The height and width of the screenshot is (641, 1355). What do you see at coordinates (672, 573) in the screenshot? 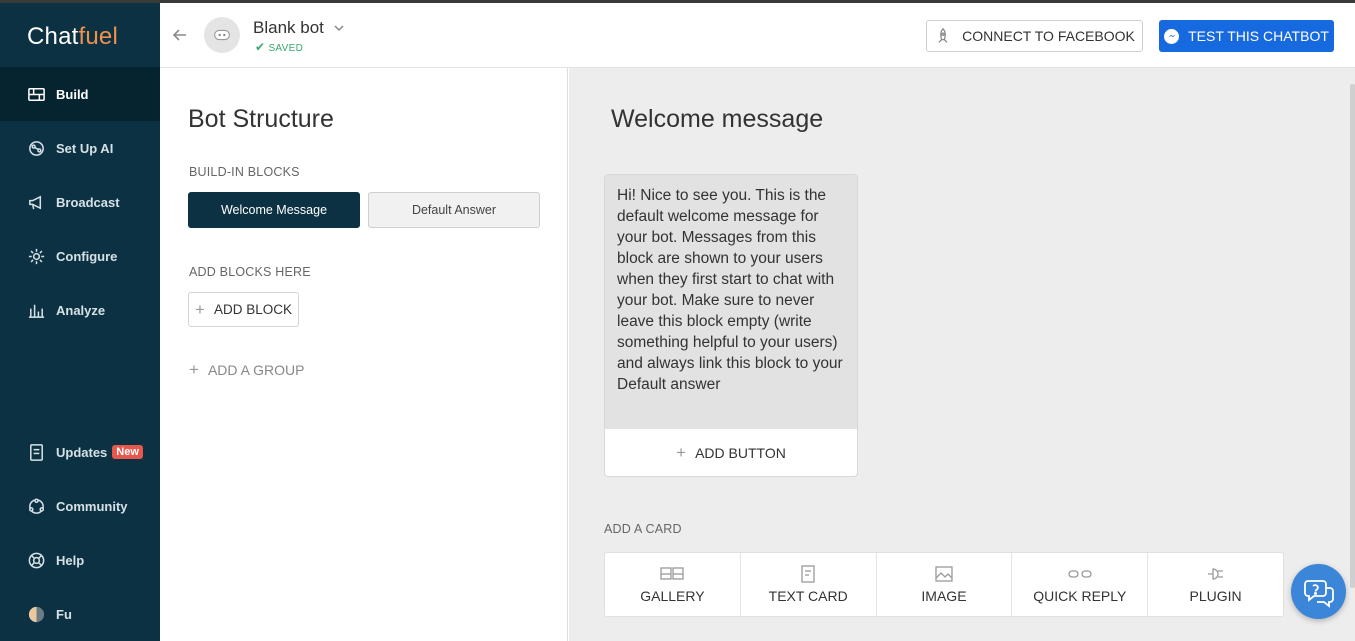
I see `gallery-icon` at bounding box center [672, 573].